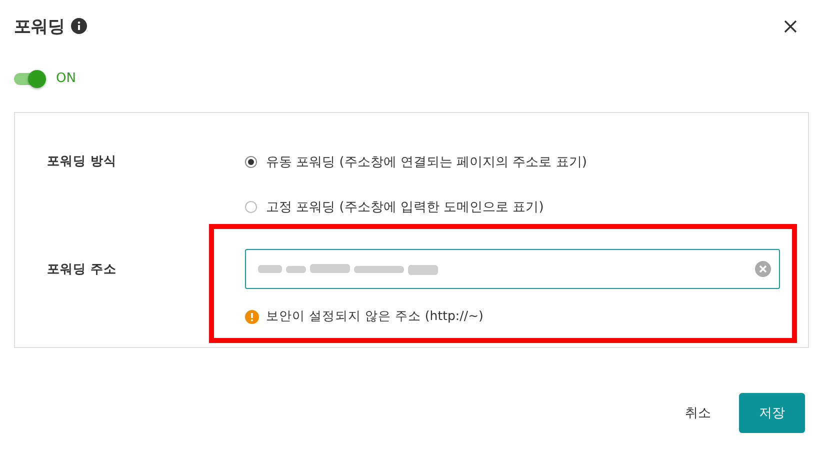  Describe the element at coordinates (772, 413) in the screenshot. I see `save-button: 저장` at that location.